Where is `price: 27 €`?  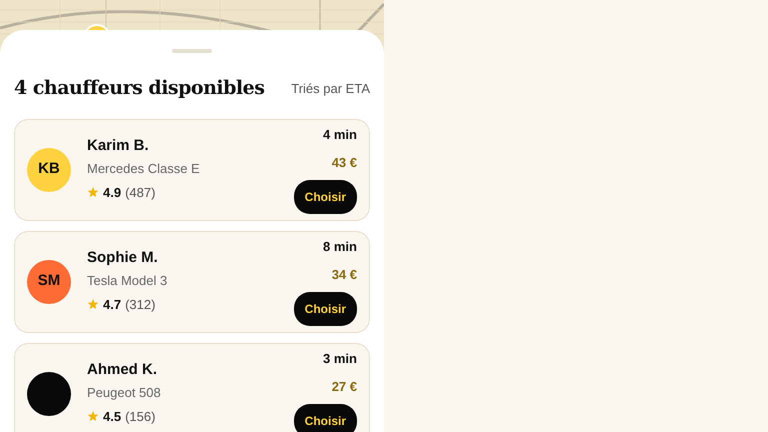
price: 27 € is located at coordinates (344, 387).